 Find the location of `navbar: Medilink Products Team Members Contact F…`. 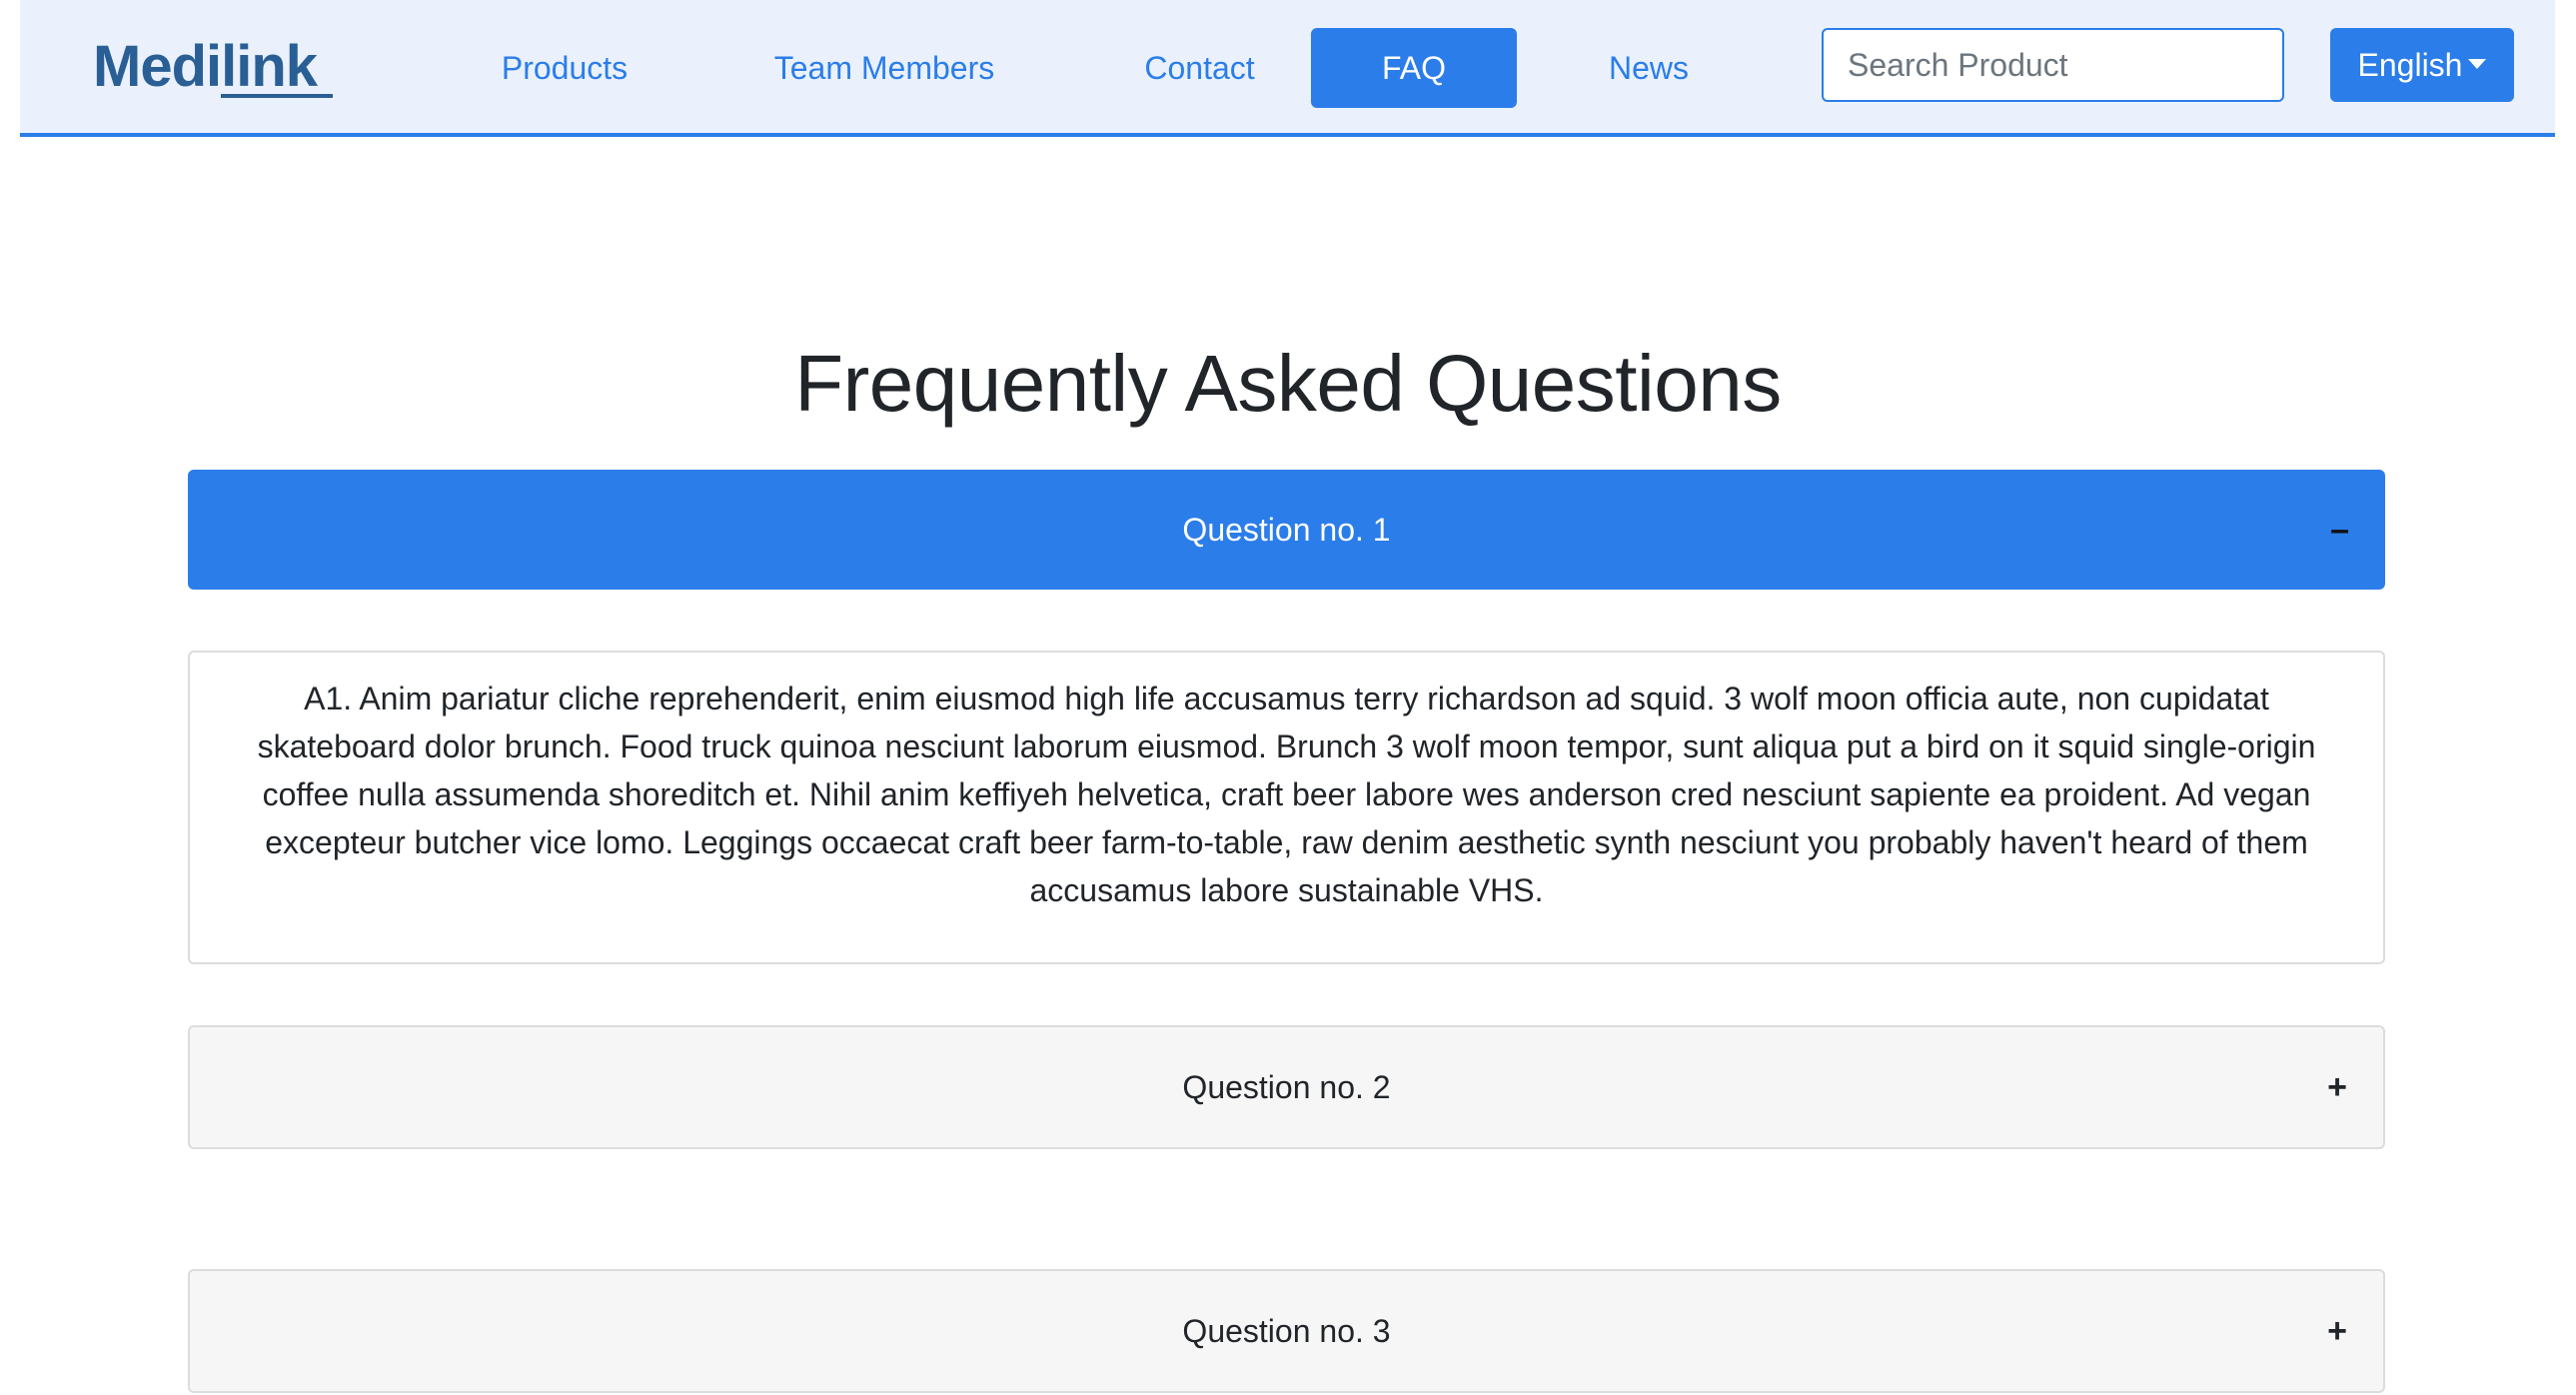

navbar: Medilink Products Team Members Contact F… is located at coordinates (1287, 68).